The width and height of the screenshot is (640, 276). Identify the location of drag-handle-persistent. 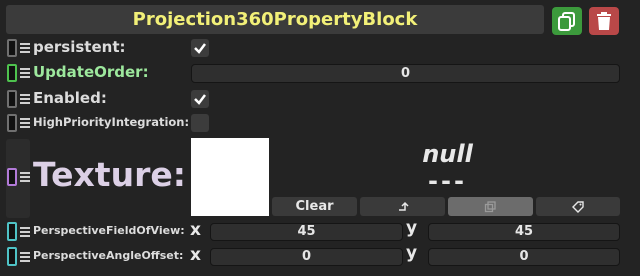
(12, 48).